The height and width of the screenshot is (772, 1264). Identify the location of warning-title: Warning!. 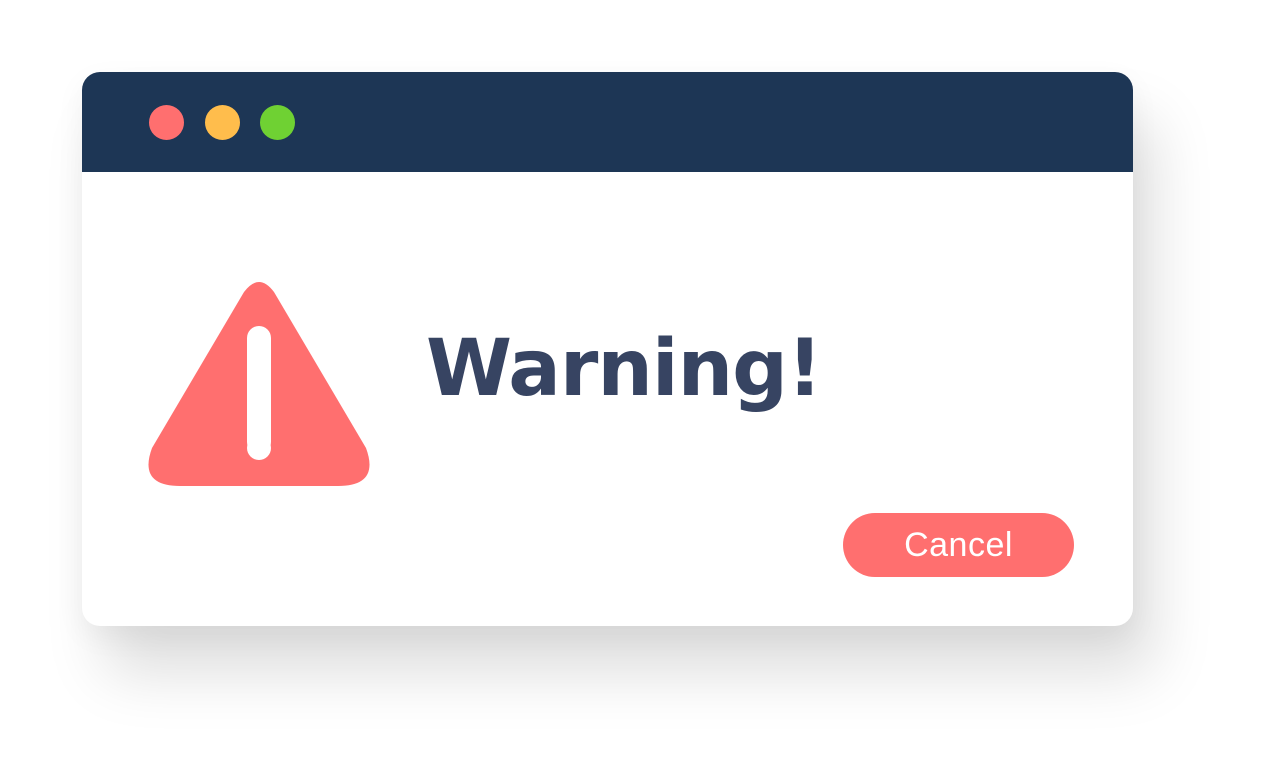
(624, 369).